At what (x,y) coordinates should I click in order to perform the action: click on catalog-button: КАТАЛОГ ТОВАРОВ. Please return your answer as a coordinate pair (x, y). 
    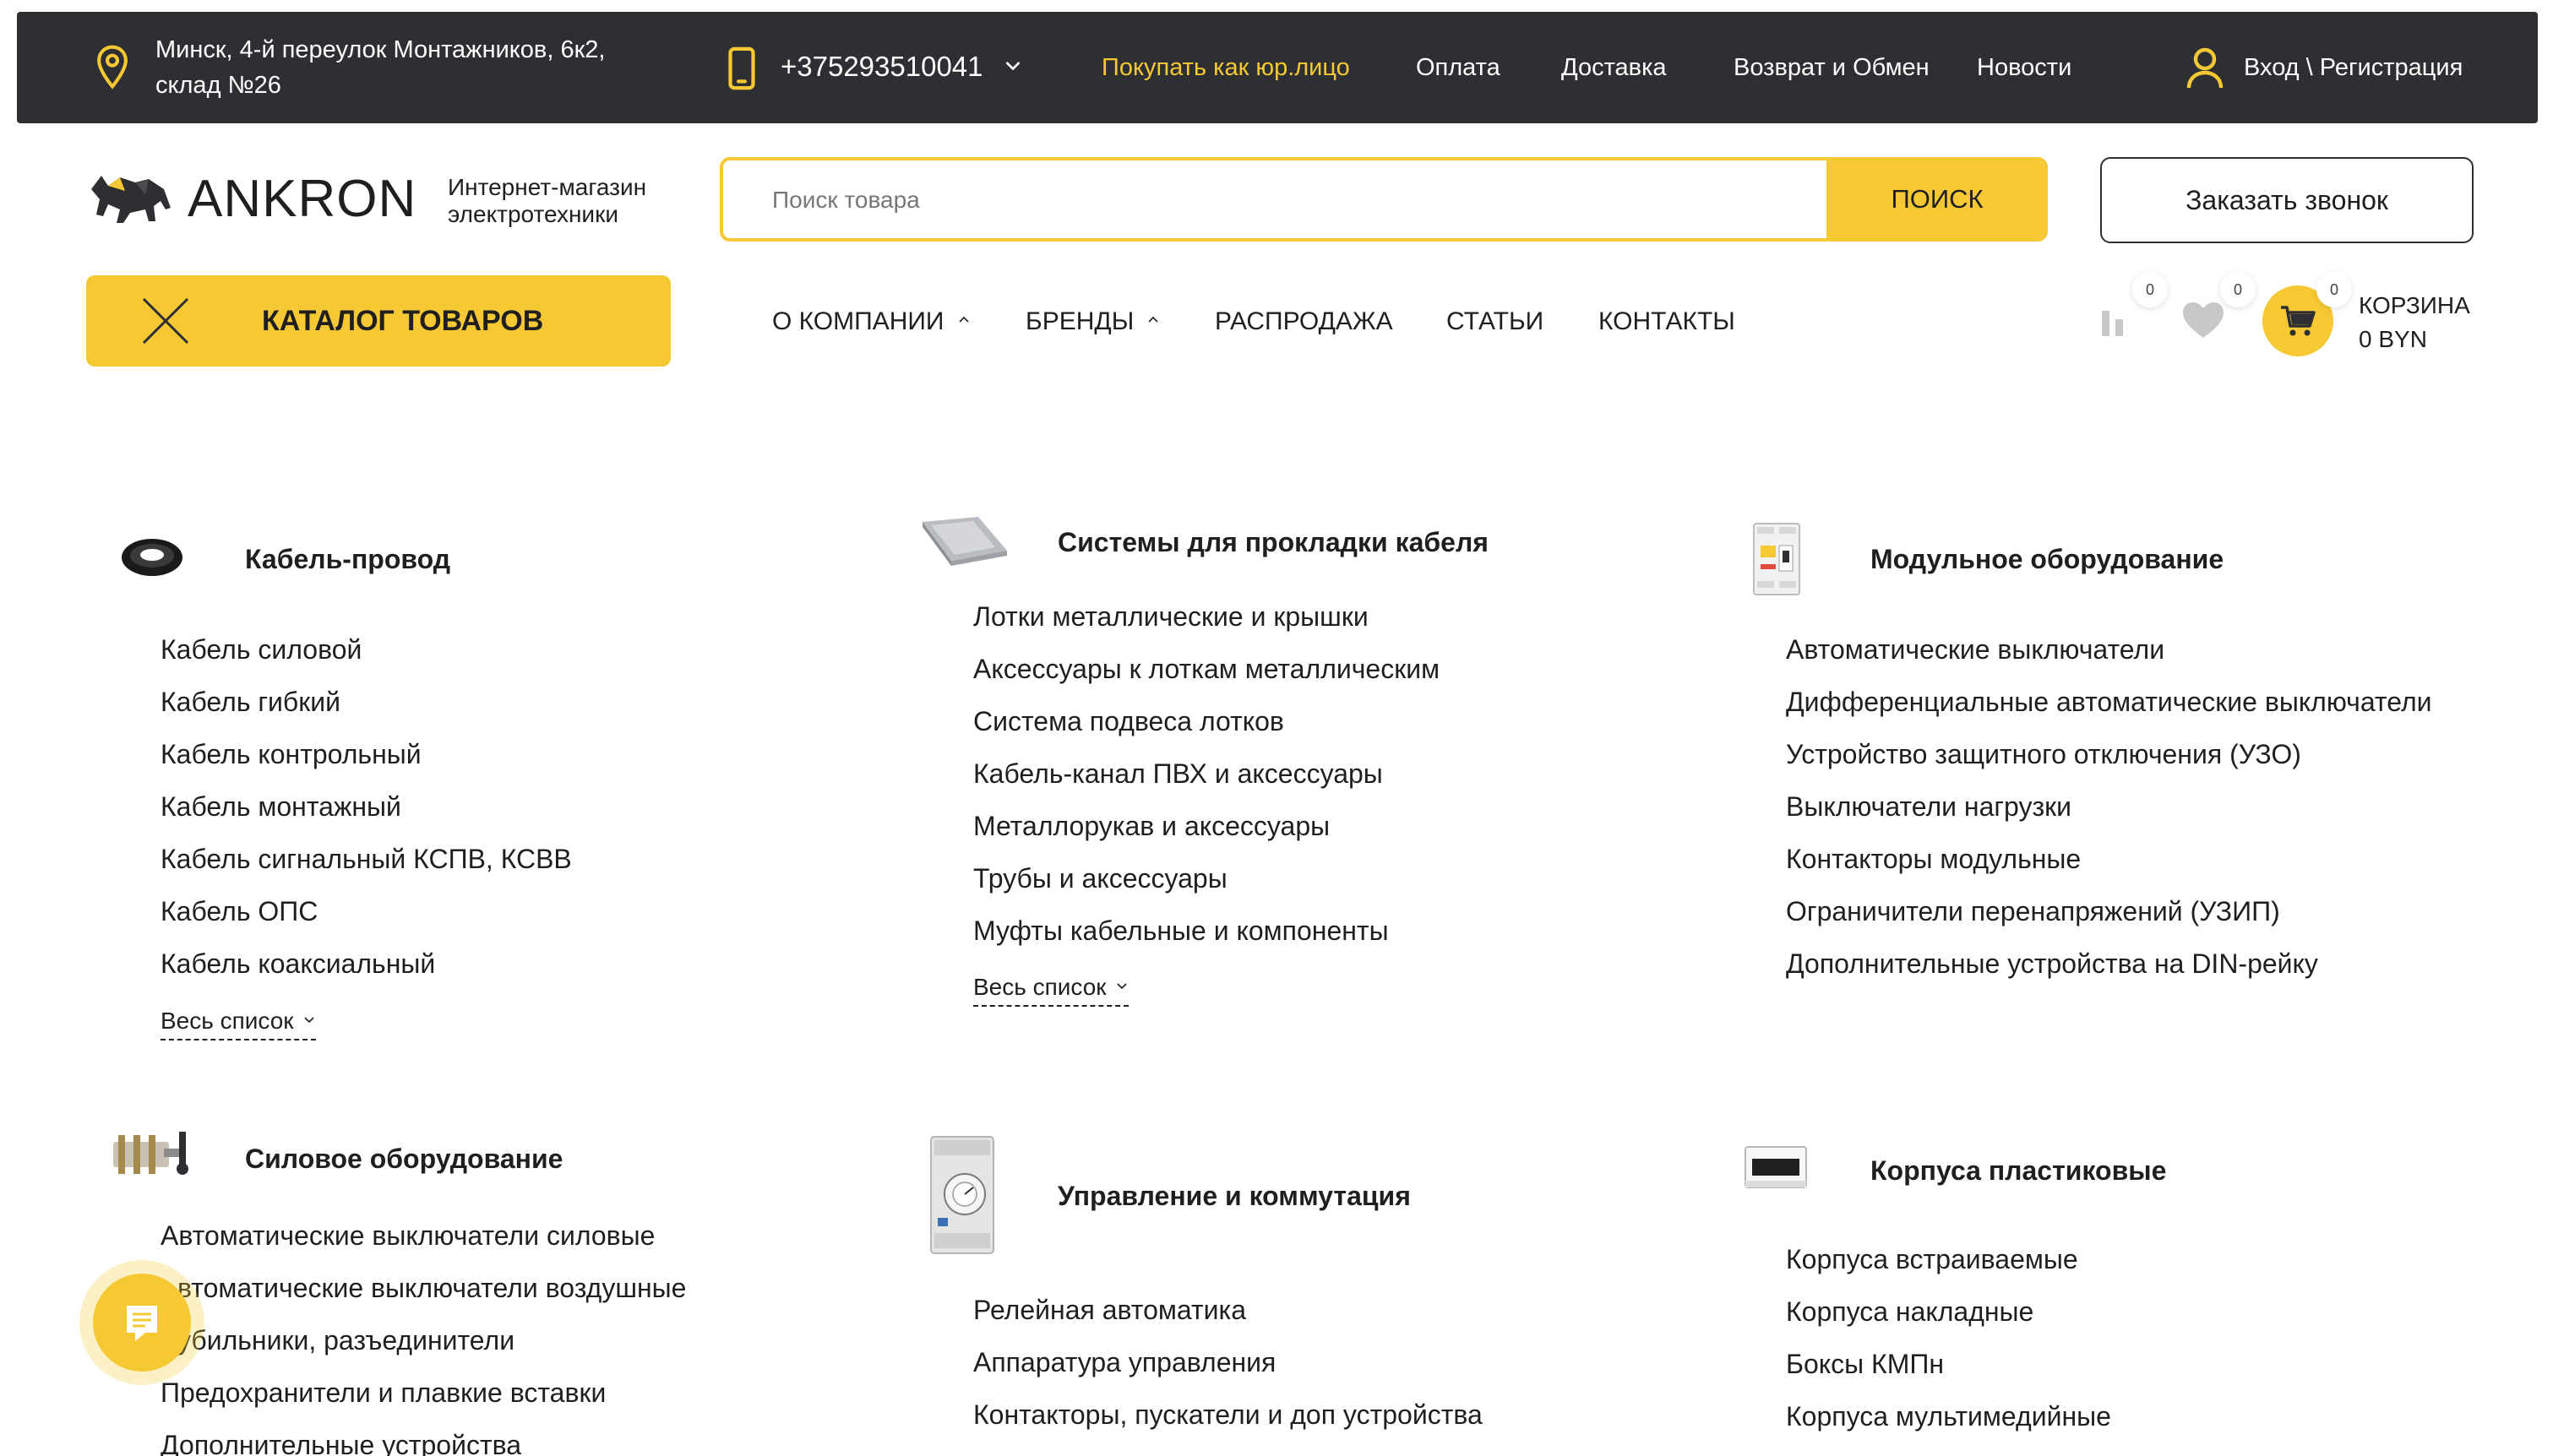
    Looking at the image, I should click on (378, 321).